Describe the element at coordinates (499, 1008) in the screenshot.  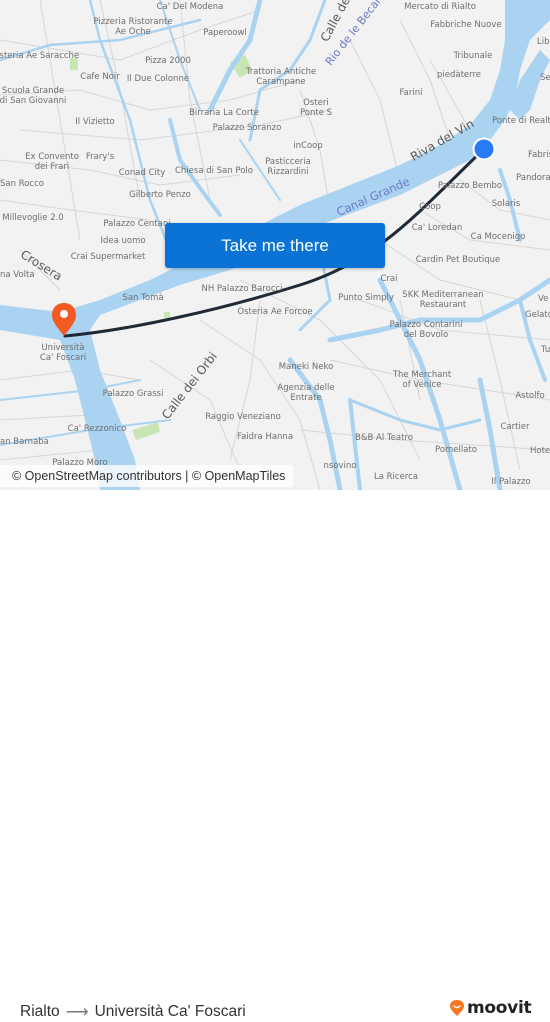
I see `brand-name: moovit` at that location.